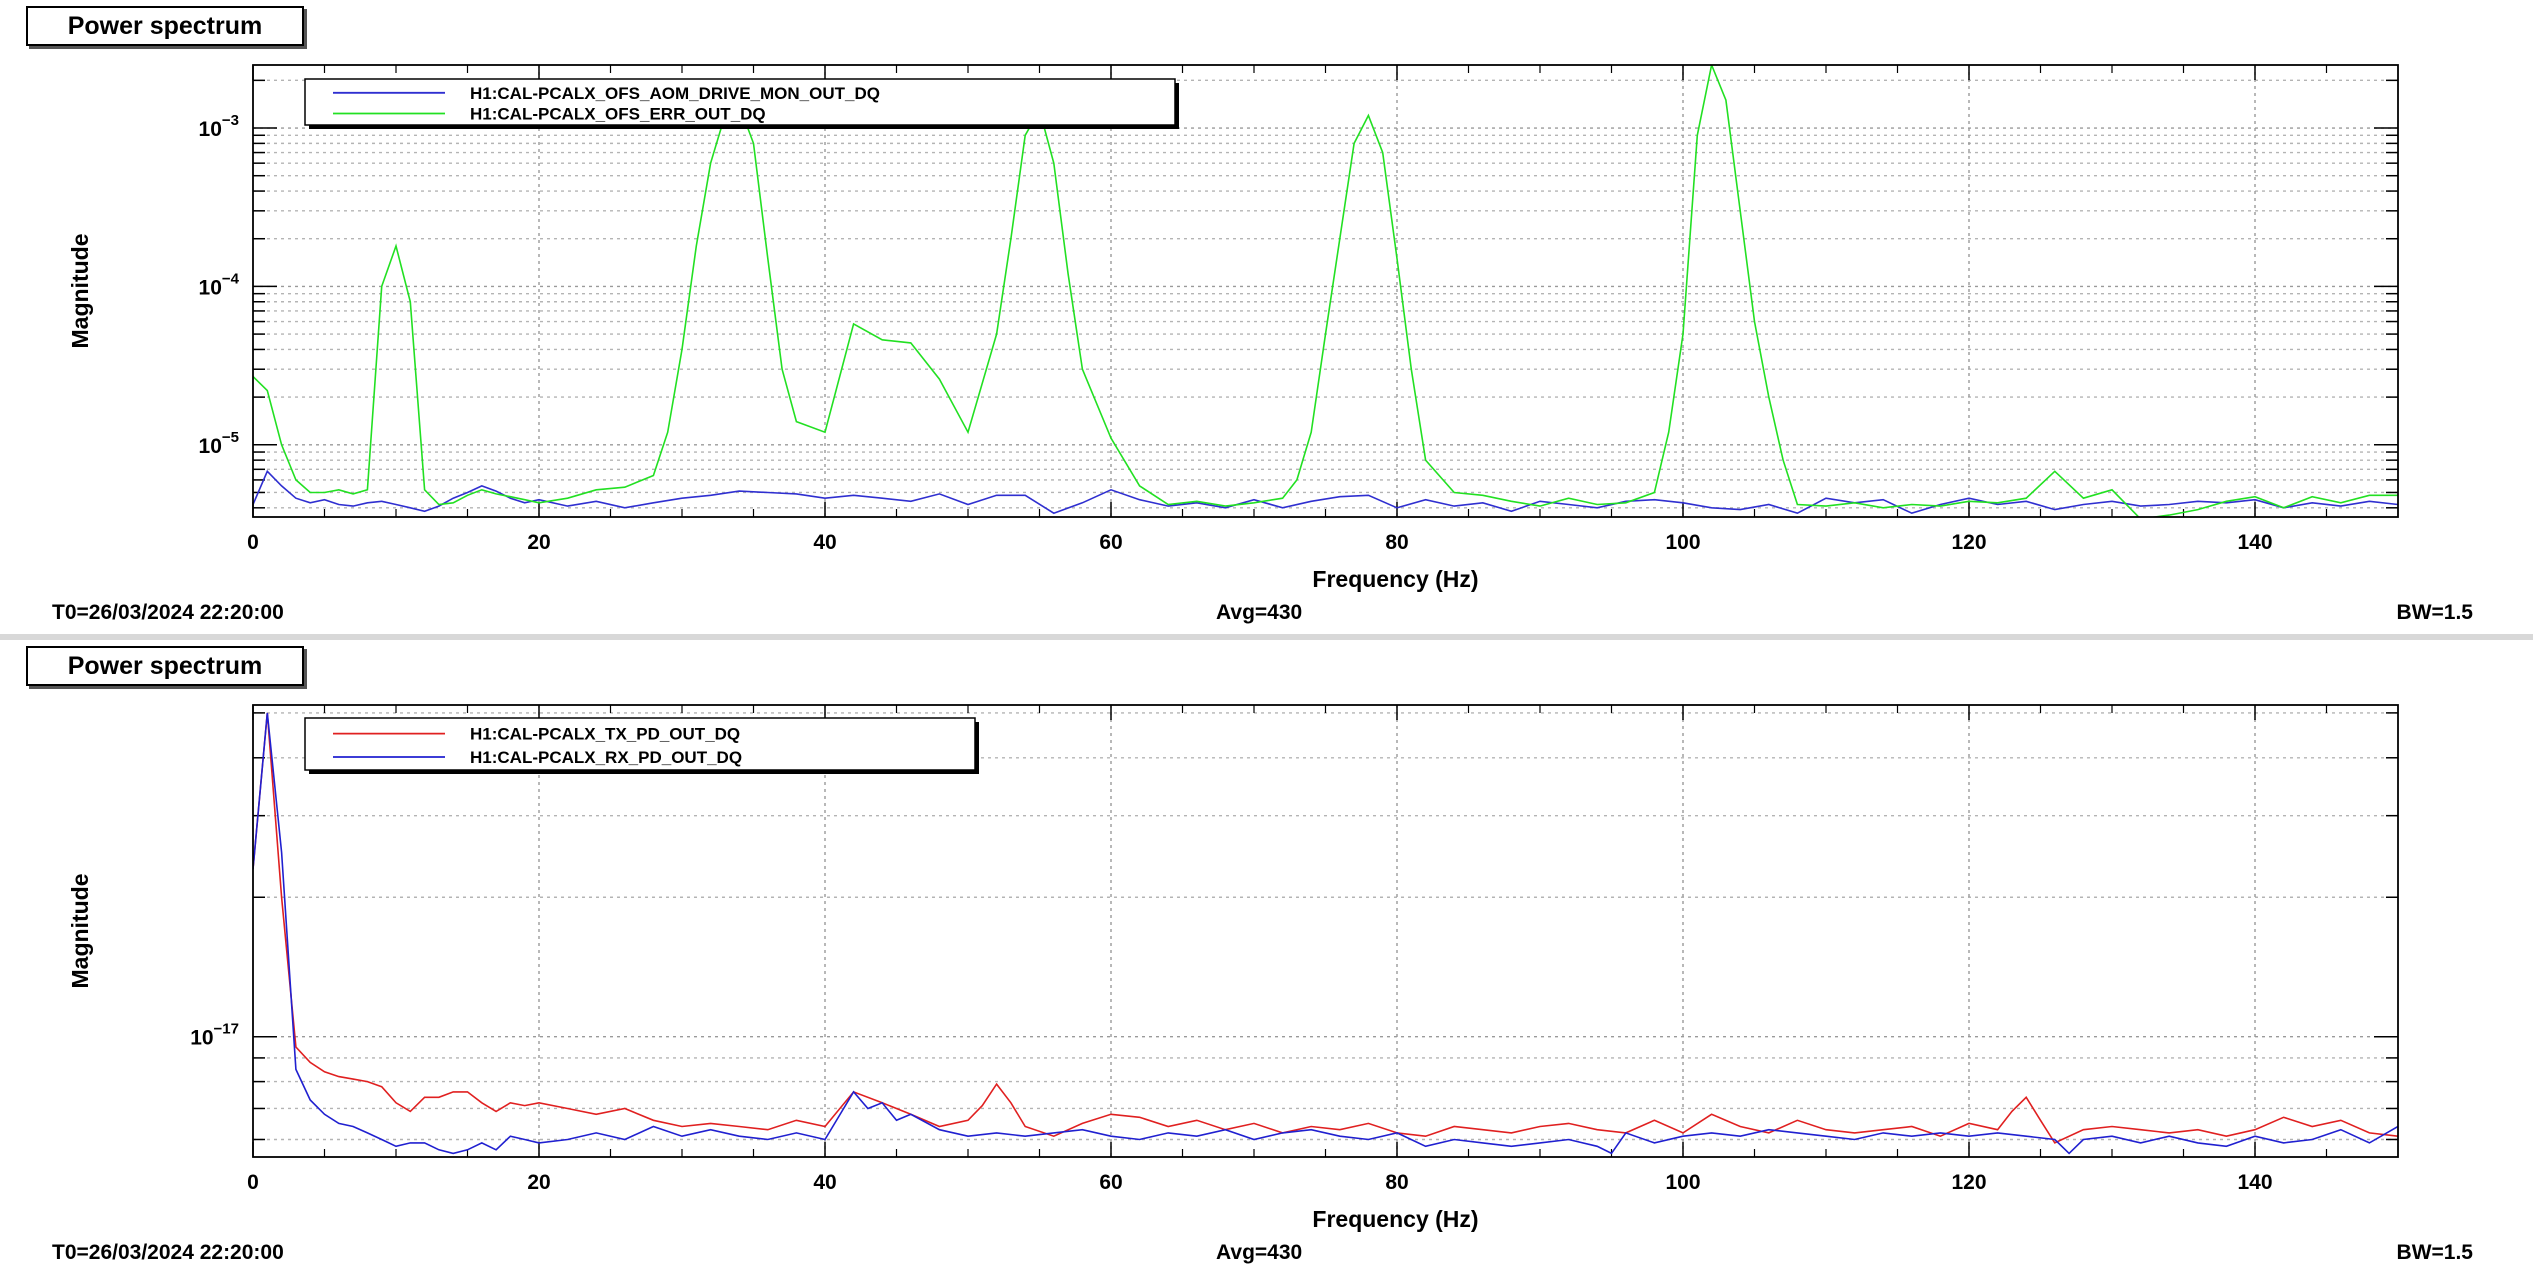 The height and width of the screenshot is (1275, 2533). Describe the element at coordinates (219, 443) in the screenshot. I see `y-tick-label: 10−5` at that location.